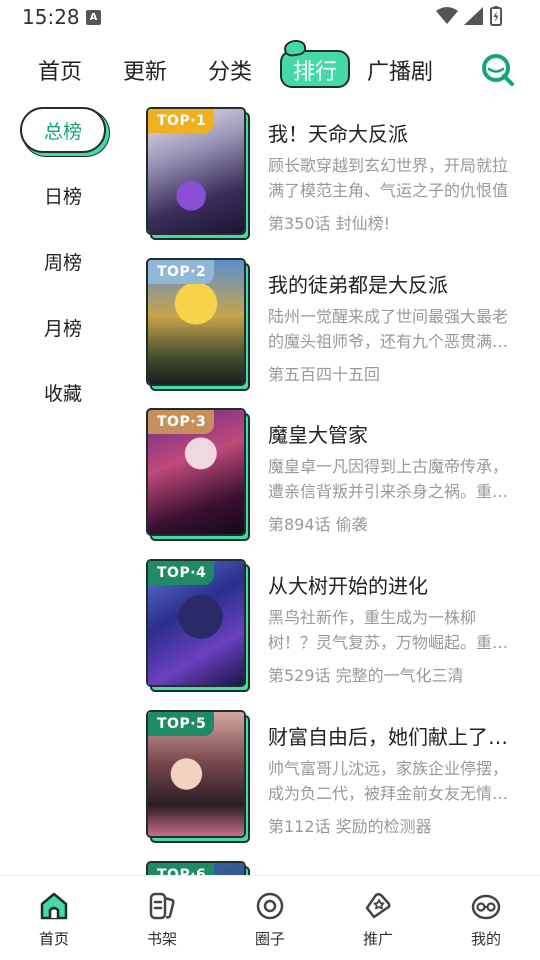 Image resolution: width=540 pixels, height=960 pixels. What do you see at coordinates (181, 724) in the screenshot?
I see `rank-badge: TOP·5` at bounding box center [181, 724].